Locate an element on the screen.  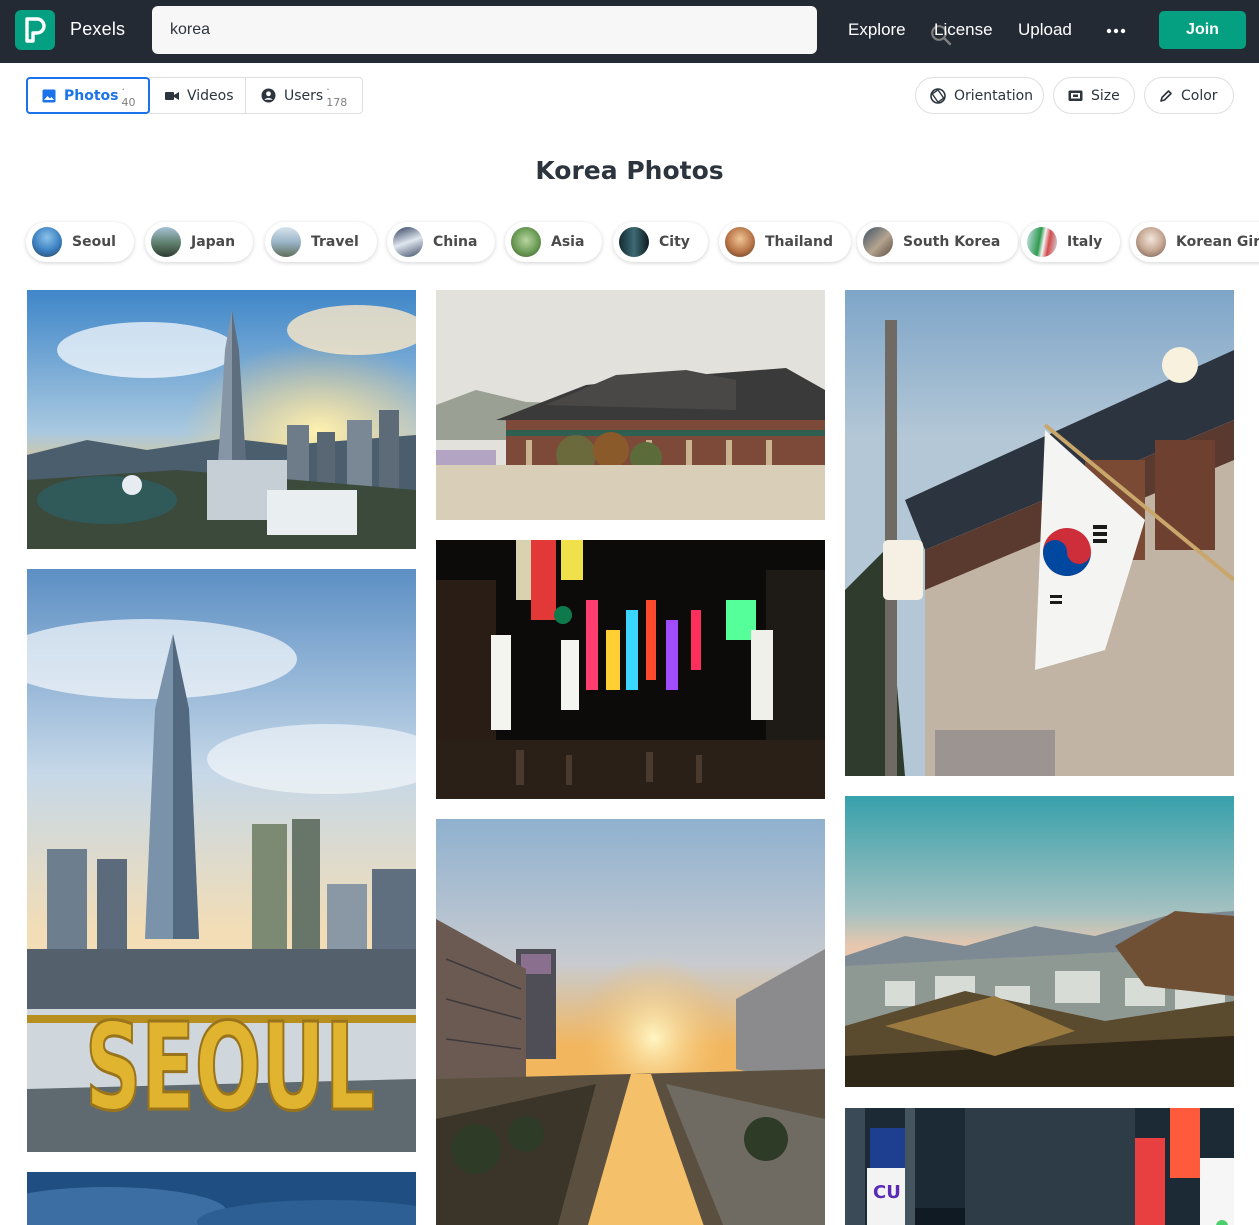
filter-label: Orientation is located at coordinates (994, 95).